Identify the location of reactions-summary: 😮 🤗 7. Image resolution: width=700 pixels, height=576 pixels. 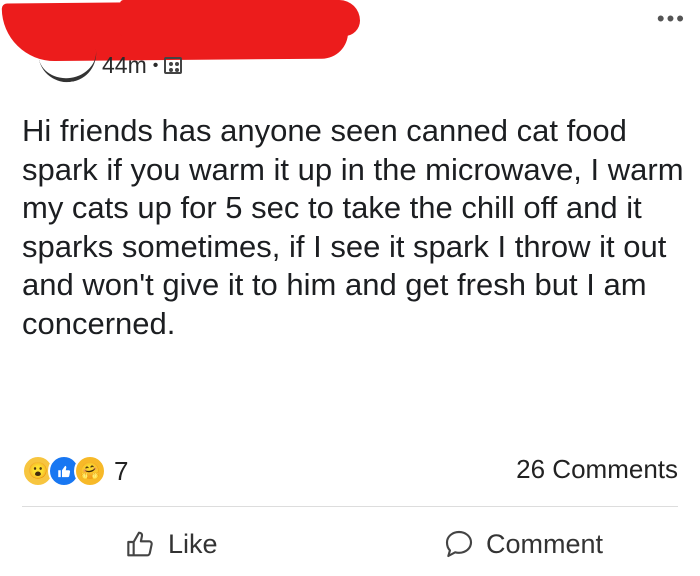
(75, 471).